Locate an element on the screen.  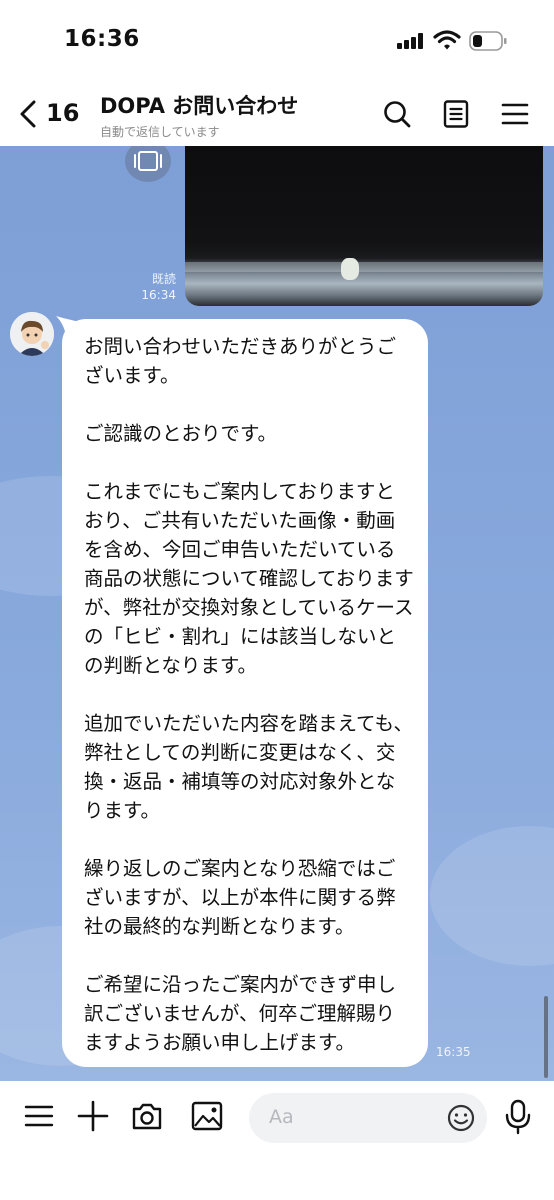
chat-header: 16 DOPA お問い合わせ 自動で返信しています is located at coordinates (277, 113).